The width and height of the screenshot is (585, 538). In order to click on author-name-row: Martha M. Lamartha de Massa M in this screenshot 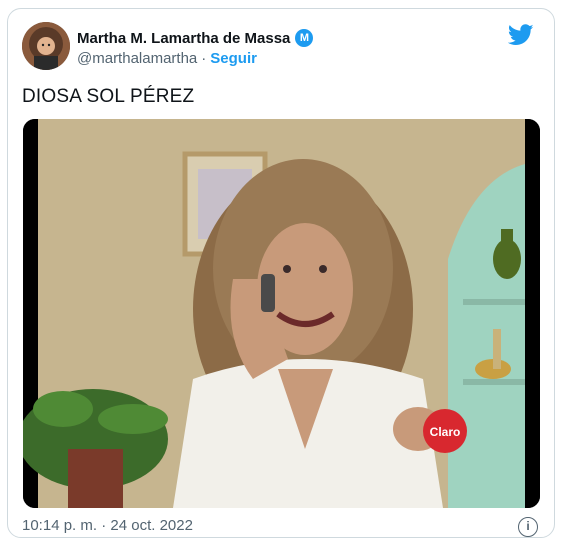, I will do `click(195, 38)`.